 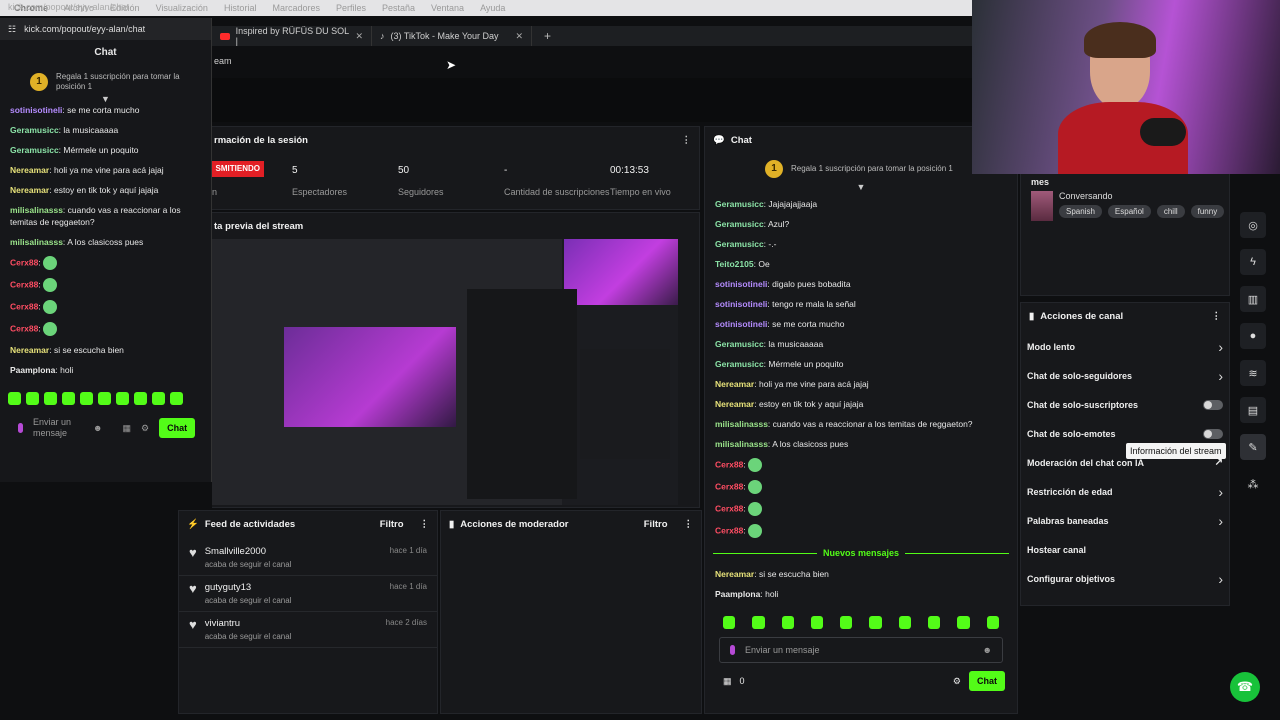 I want to click on tab-youtube: Inspired by RÜFÜS DU SOL | ✕, so click(x=292, y=36).